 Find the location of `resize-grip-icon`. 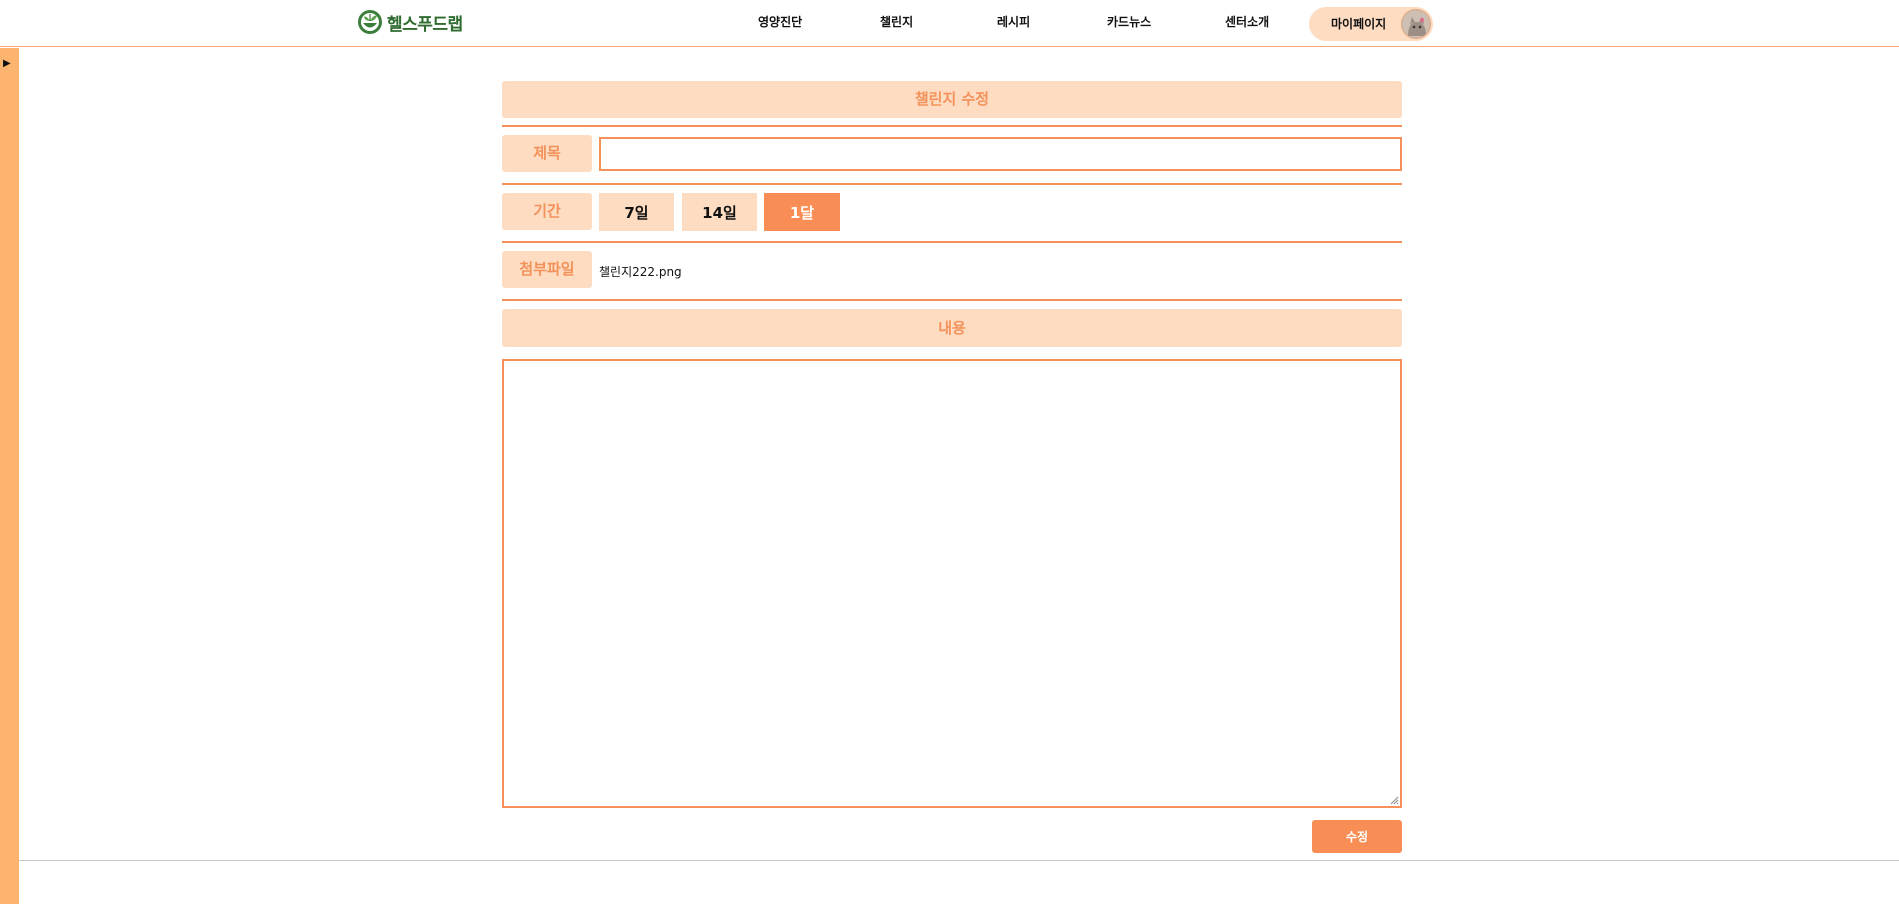

resize-grip-icon is located at coordinates (1394, 800).